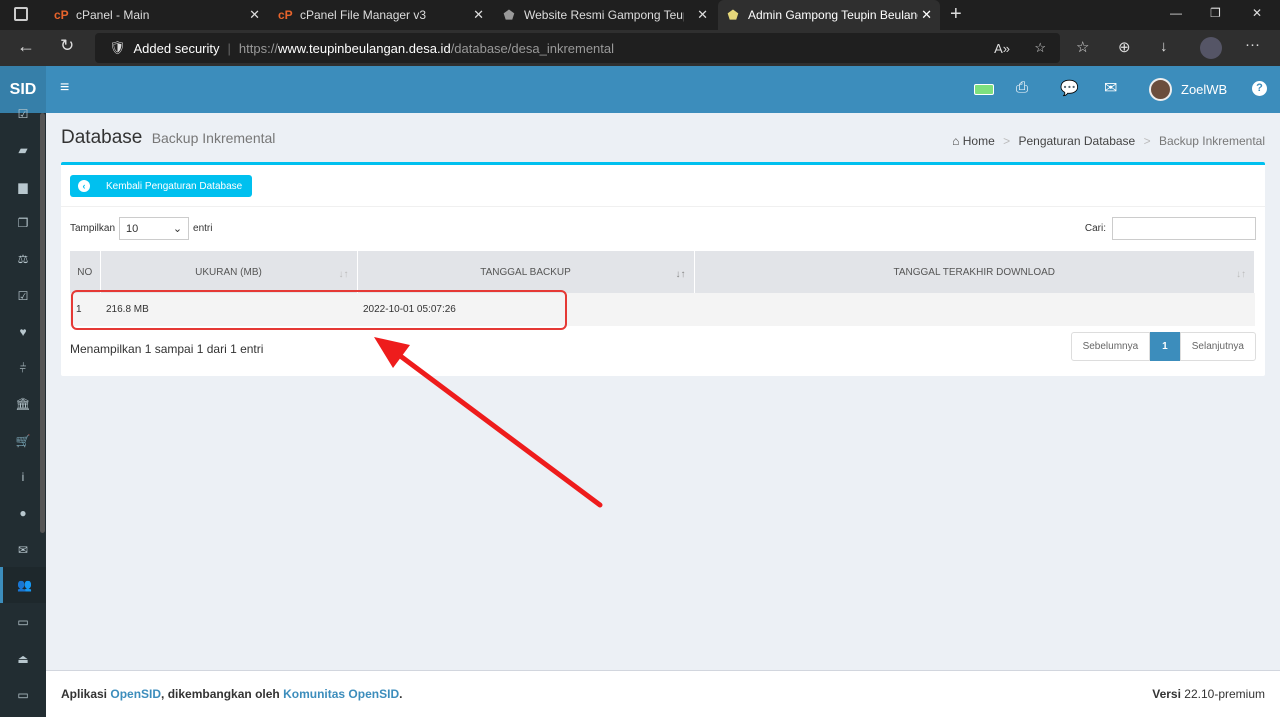 Image resolution: width=1280 pixels, height=717 pixels. Describe the element at coordinates (23, 550) in the screenshot. I see `envelope-icon: ✉` at that location.